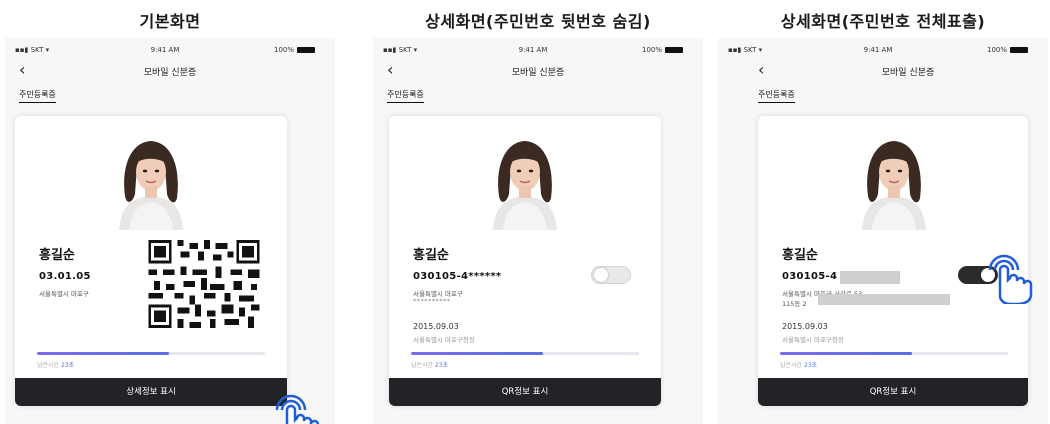 The height and width of the screenshot is (424, 1050). I want to click on panel-heading: 상세화면(주민번호 전체표출), so click(883, 21).